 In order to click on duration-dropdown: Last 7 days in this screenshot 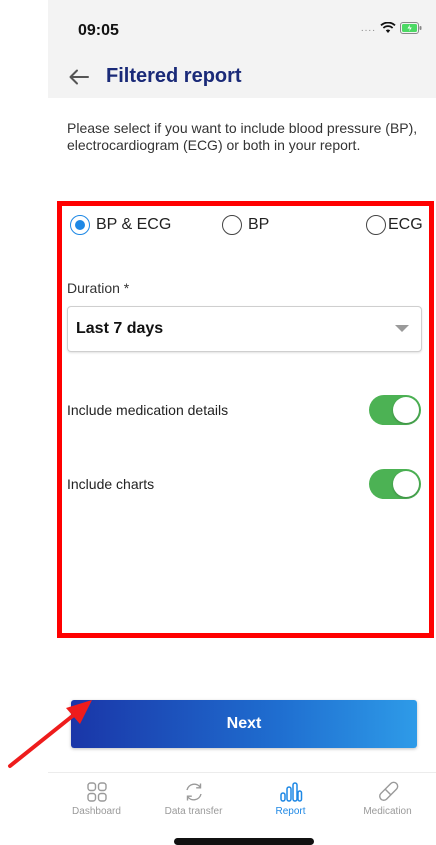, I will do `click(244, 329)`.